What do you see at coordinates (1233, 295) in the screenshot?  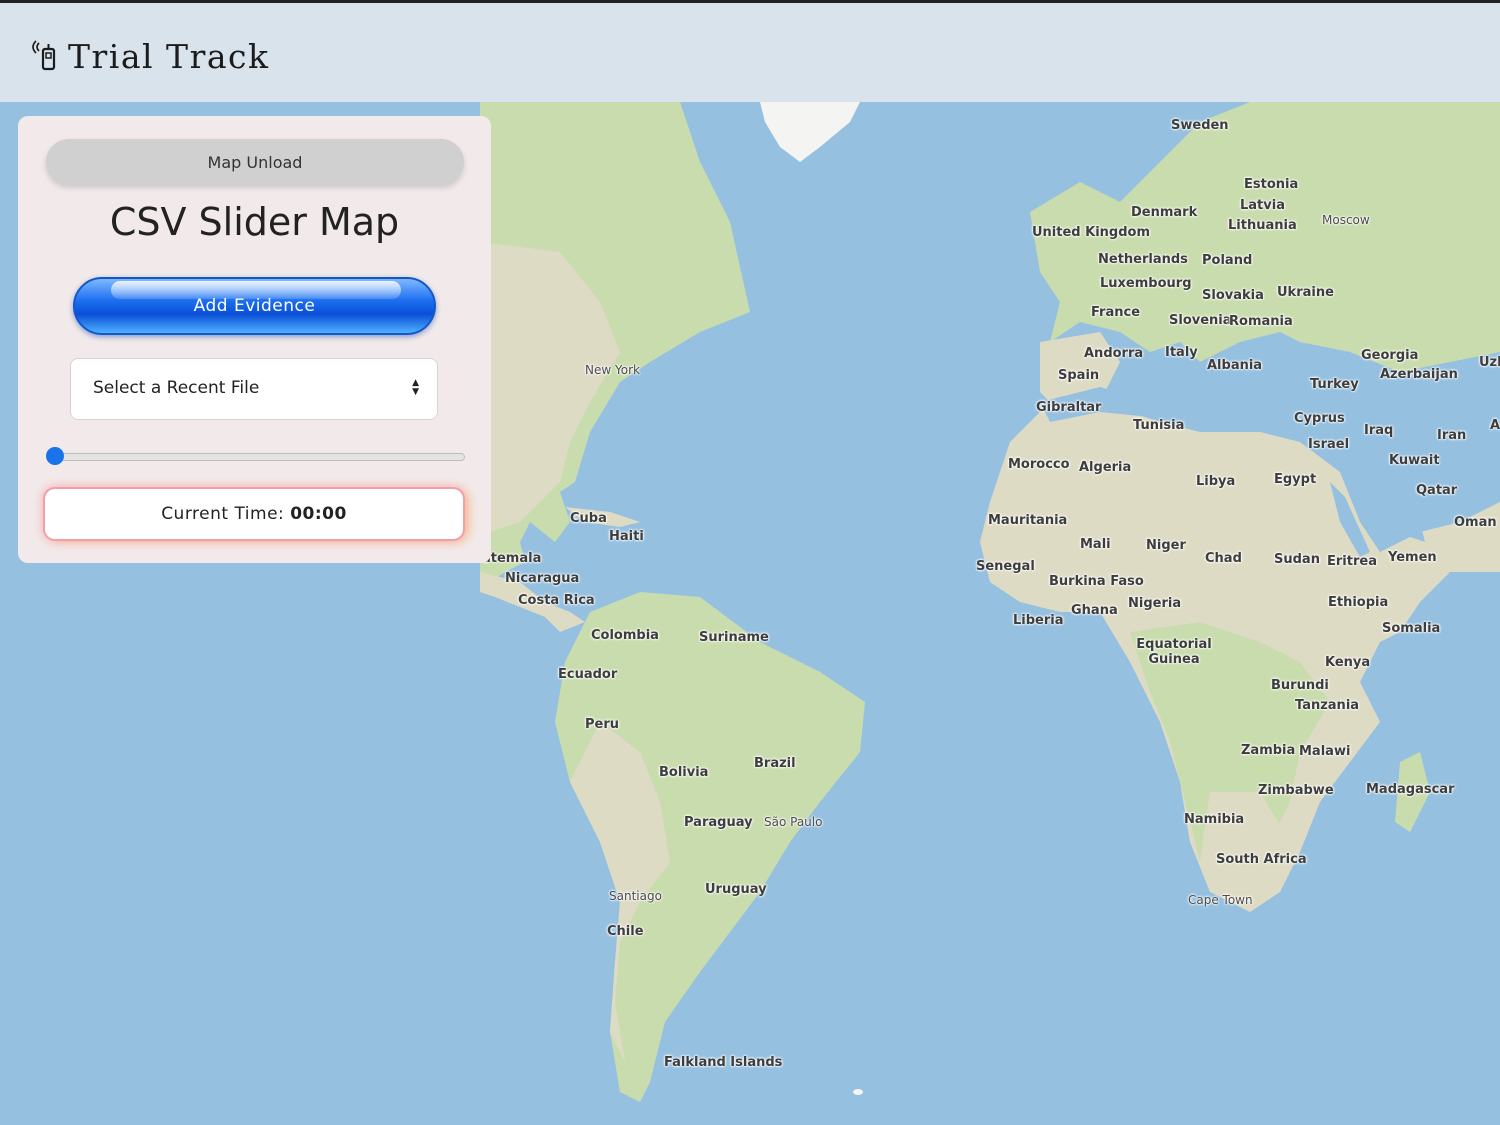 I see `map-label-country: Slovakia` at bounding box center [1233, 295].